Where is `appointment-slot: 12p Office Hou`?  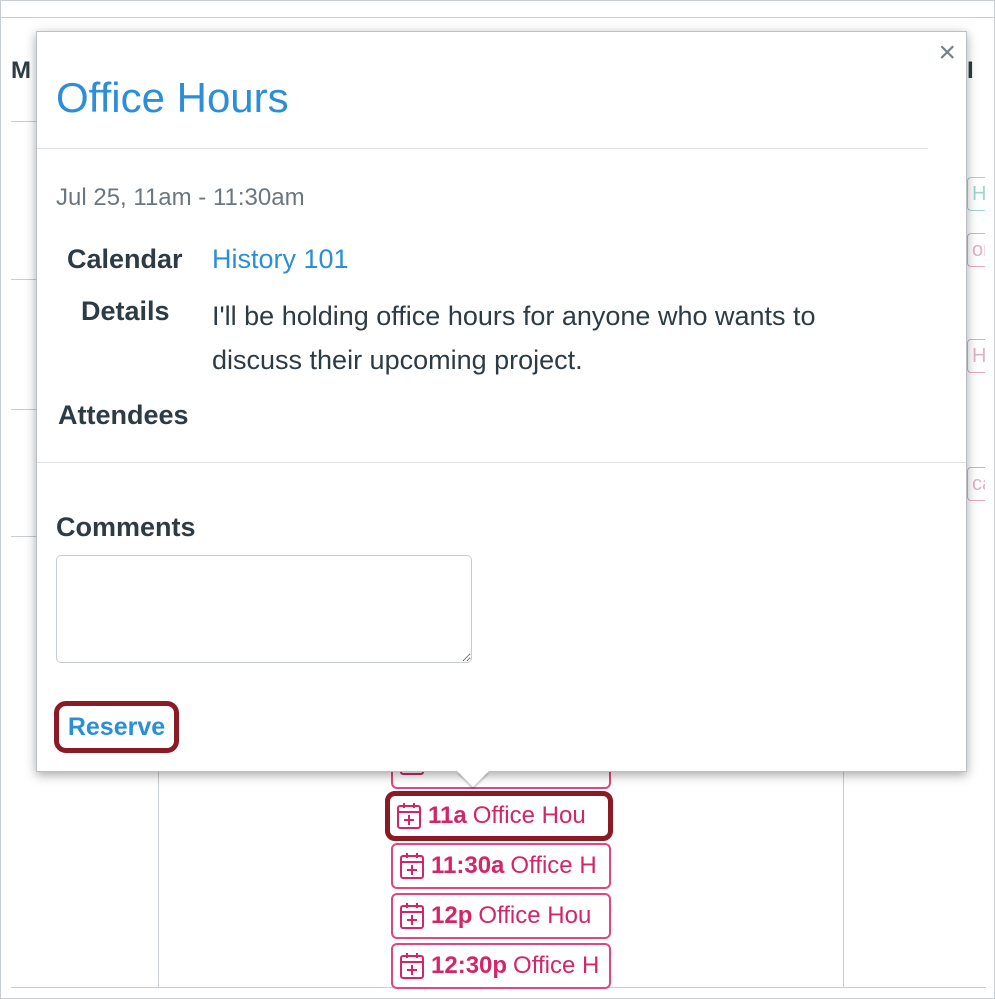
appointment-slot: 12p Office Hou is located at coordinates (501, 916).